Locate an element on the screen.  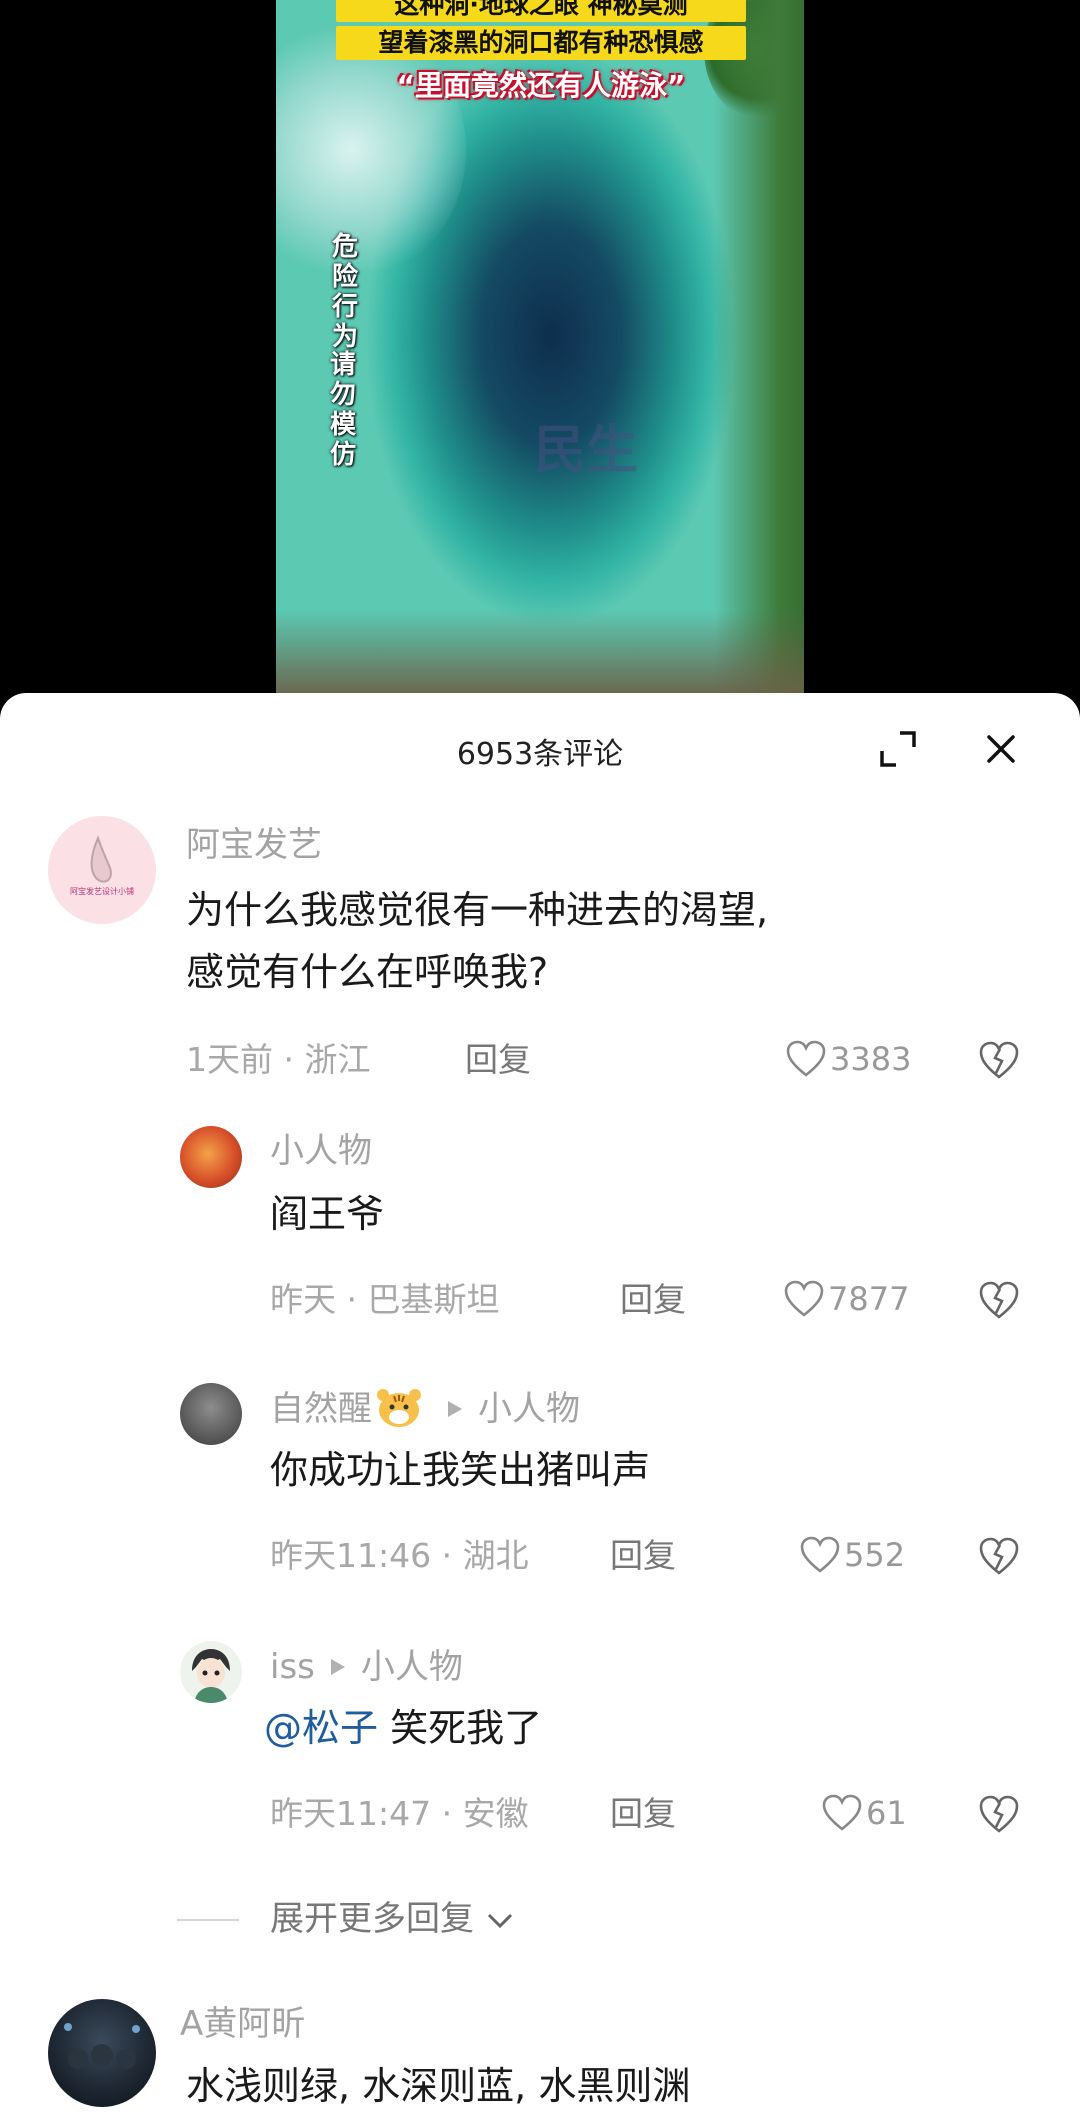
comment-username-line: 自然醒 小人物 is located at coordinates (425, 1408).